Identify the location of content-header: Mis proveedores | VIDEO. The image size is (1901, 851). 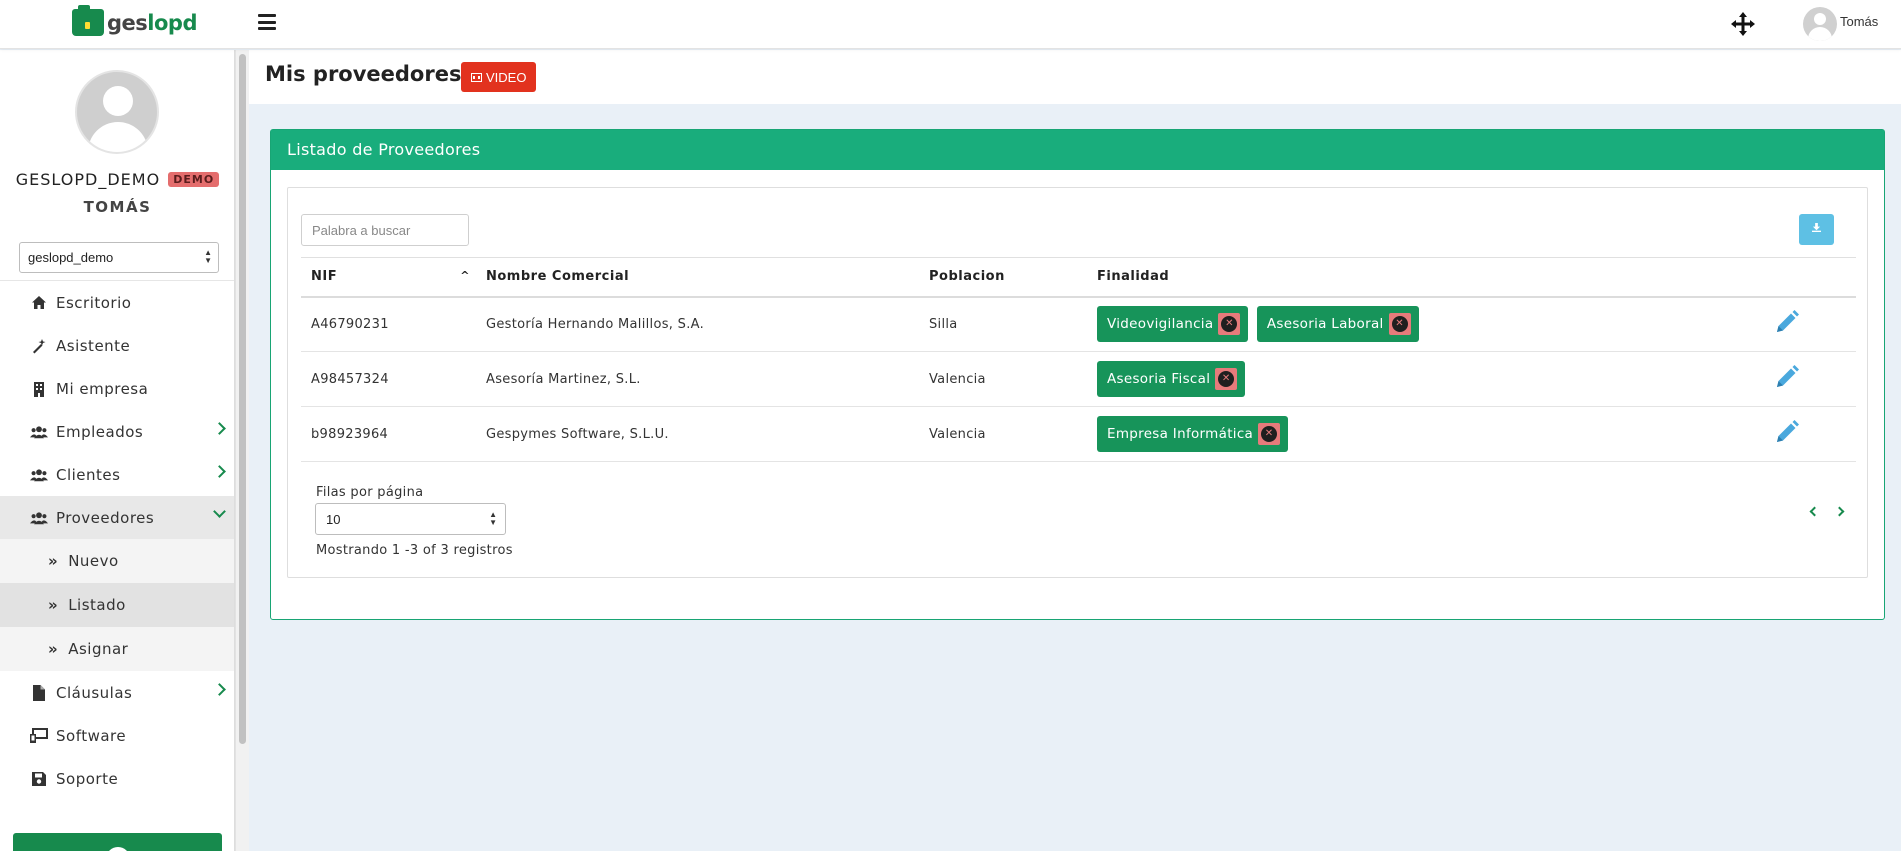
(1075, 77).